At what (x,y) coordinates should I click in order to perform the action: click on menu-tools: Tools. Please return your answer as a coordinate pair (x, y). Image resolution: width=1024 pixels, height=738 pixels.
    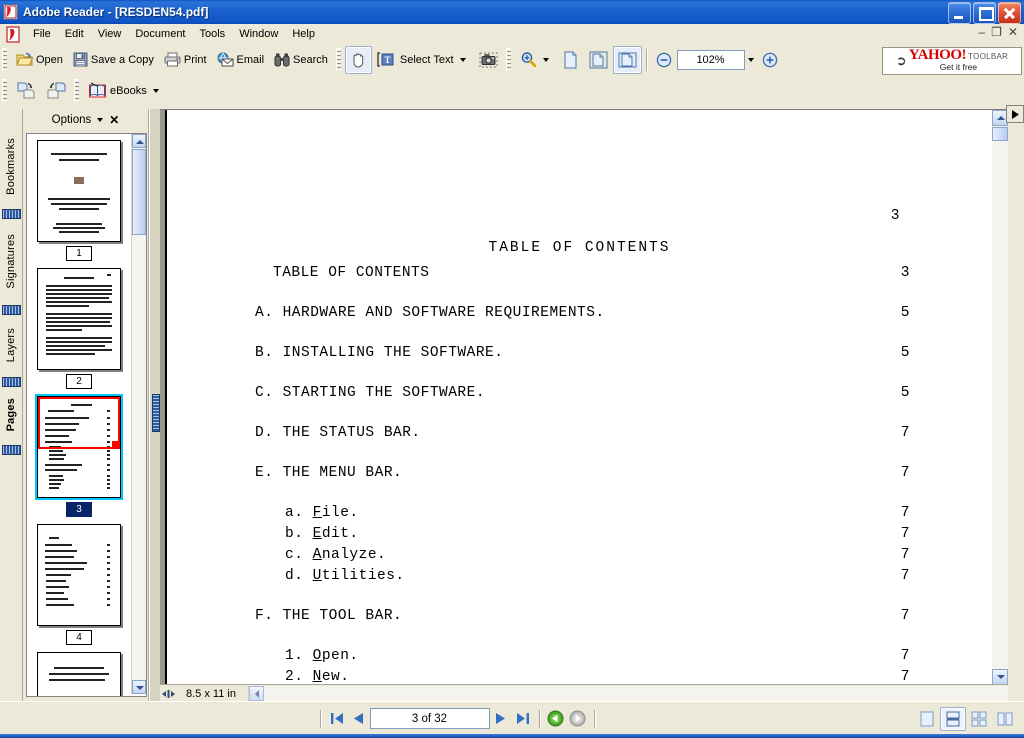
    Looking at the image, I should click on (213, 34).